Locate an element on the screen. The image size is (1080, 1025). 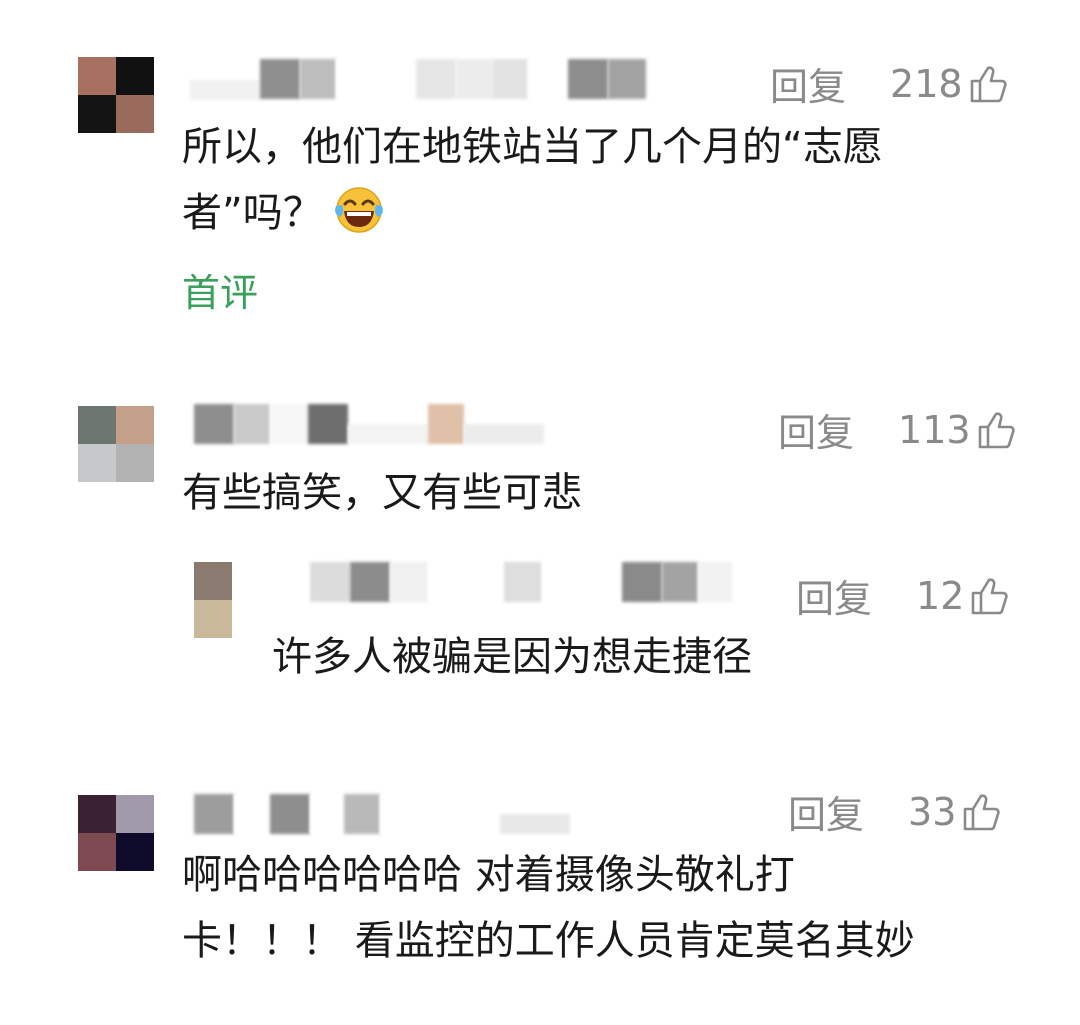
comment-text: 所以，他们在地铁站当了几个月的“志愿 is located at coordinates (532, 147).